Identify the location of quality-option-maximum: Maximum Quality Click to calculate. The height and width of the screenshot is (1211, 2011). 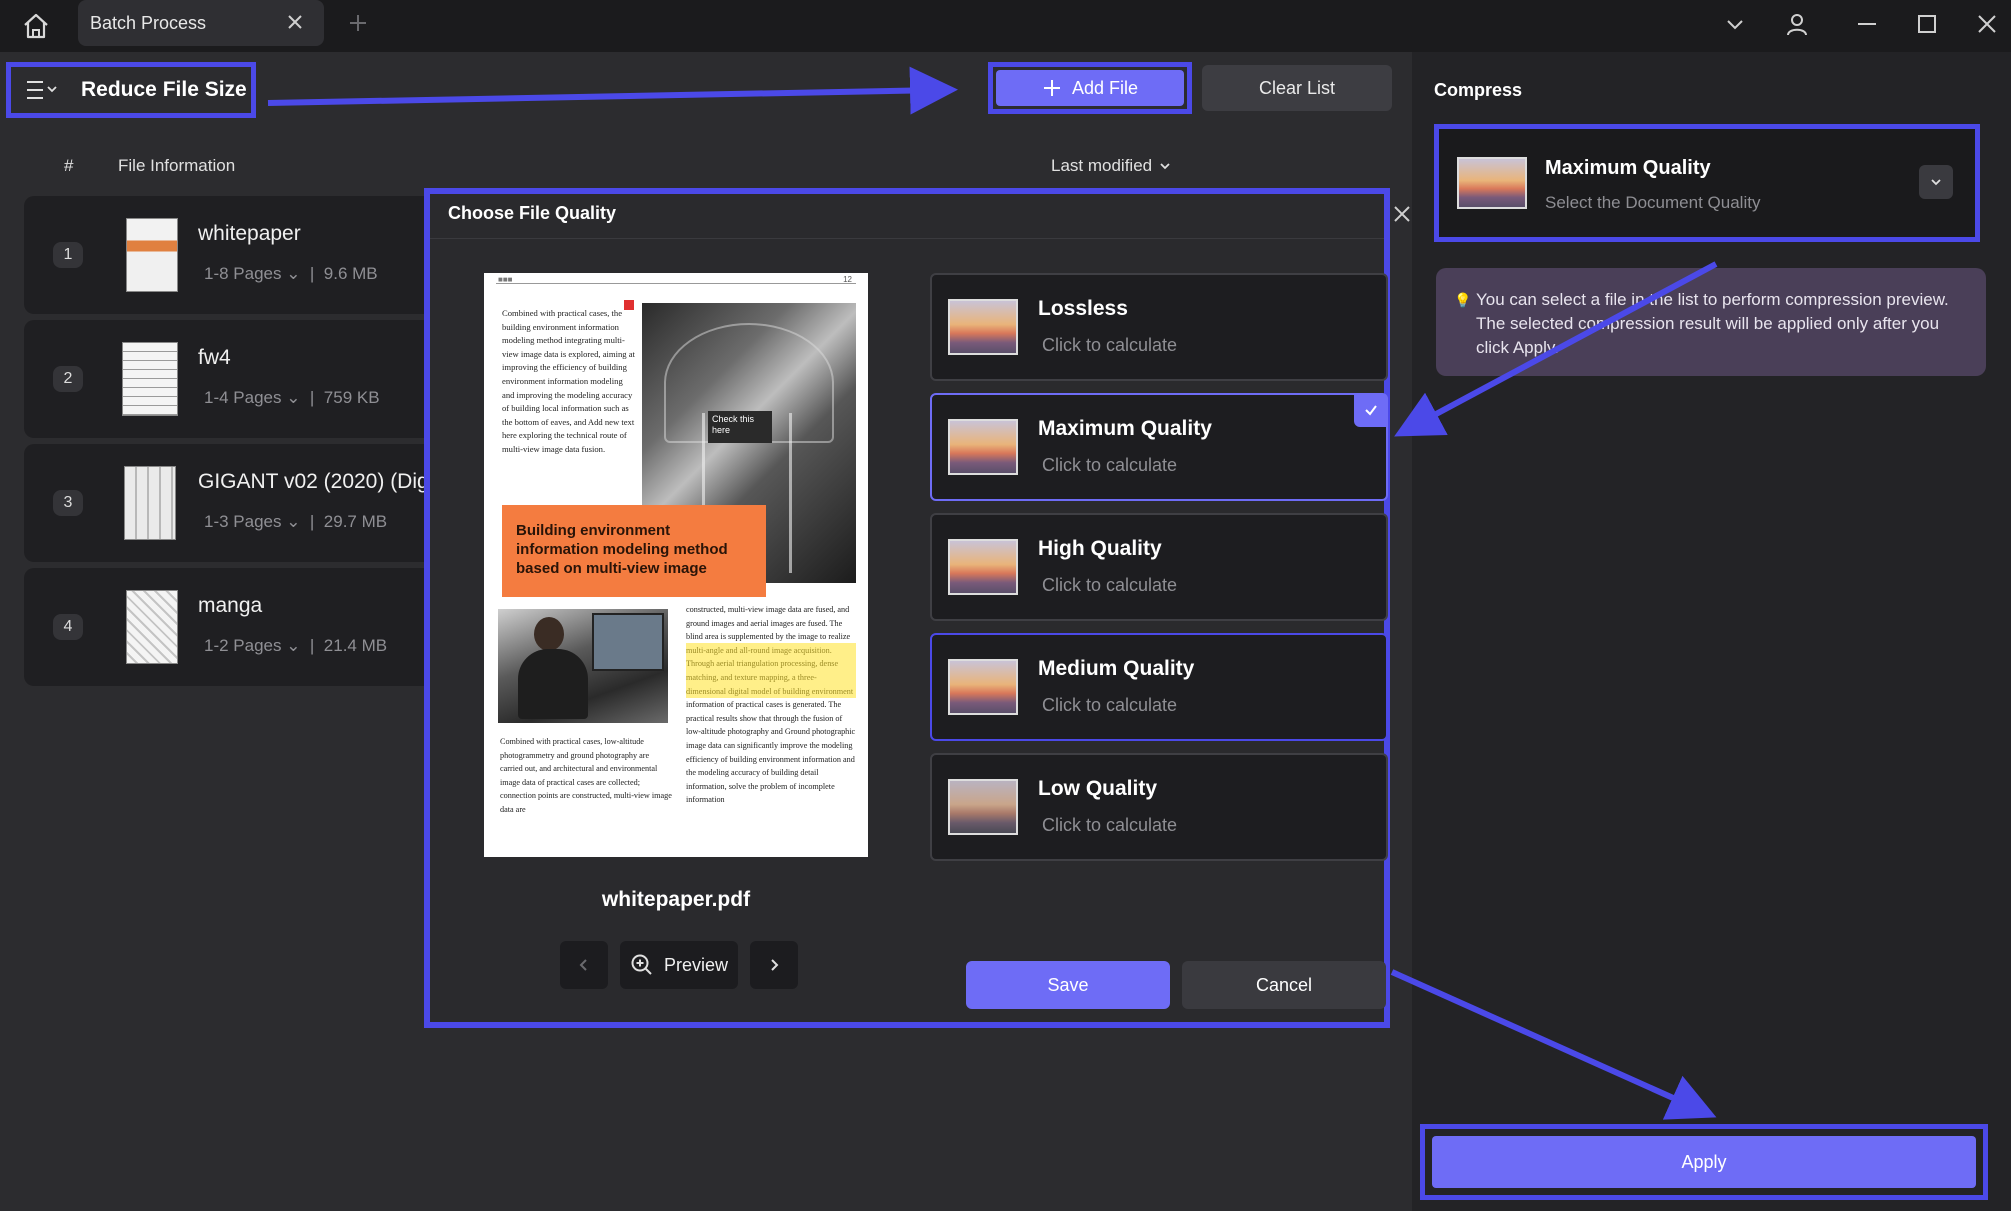
(1159, 447).